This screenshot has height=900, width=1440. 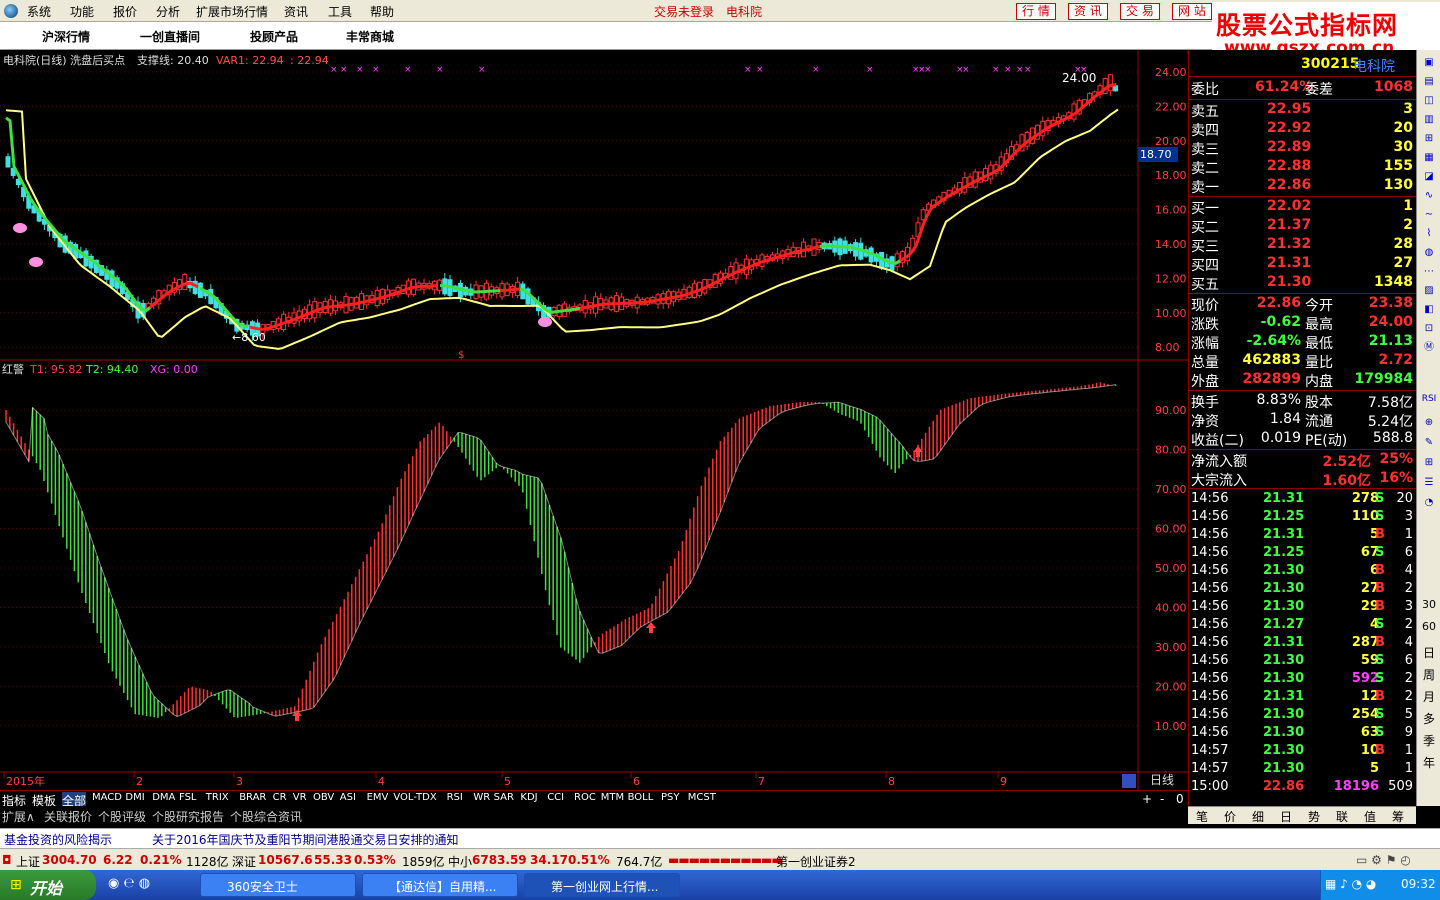 What do you see at coordinates (1230, 816) in the screenshot?
I see `tab-price: 价` at bounding box center [1230, 816].